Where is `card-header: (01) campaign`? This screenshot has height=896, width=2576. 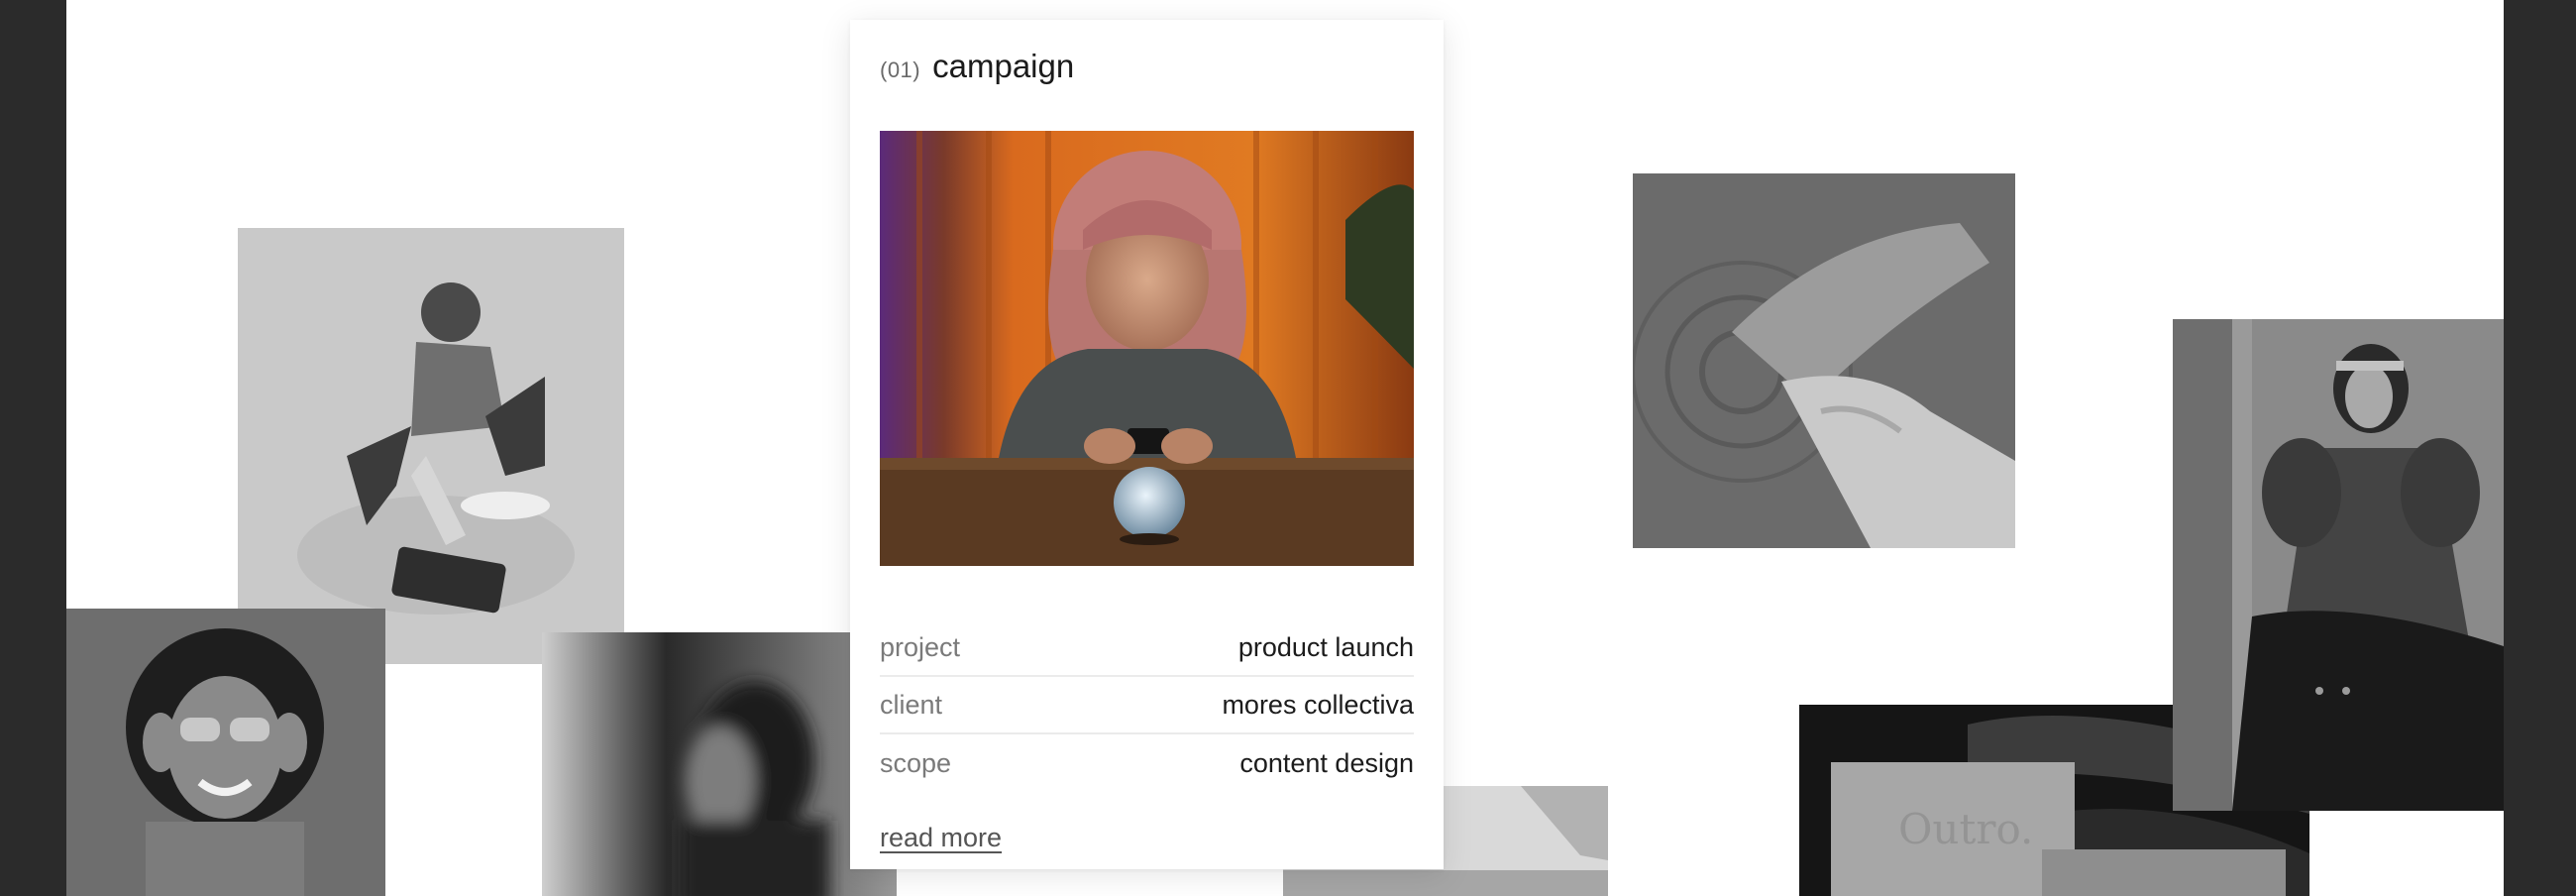 card-header: (01) campaign is located at coordinates (977, 66).